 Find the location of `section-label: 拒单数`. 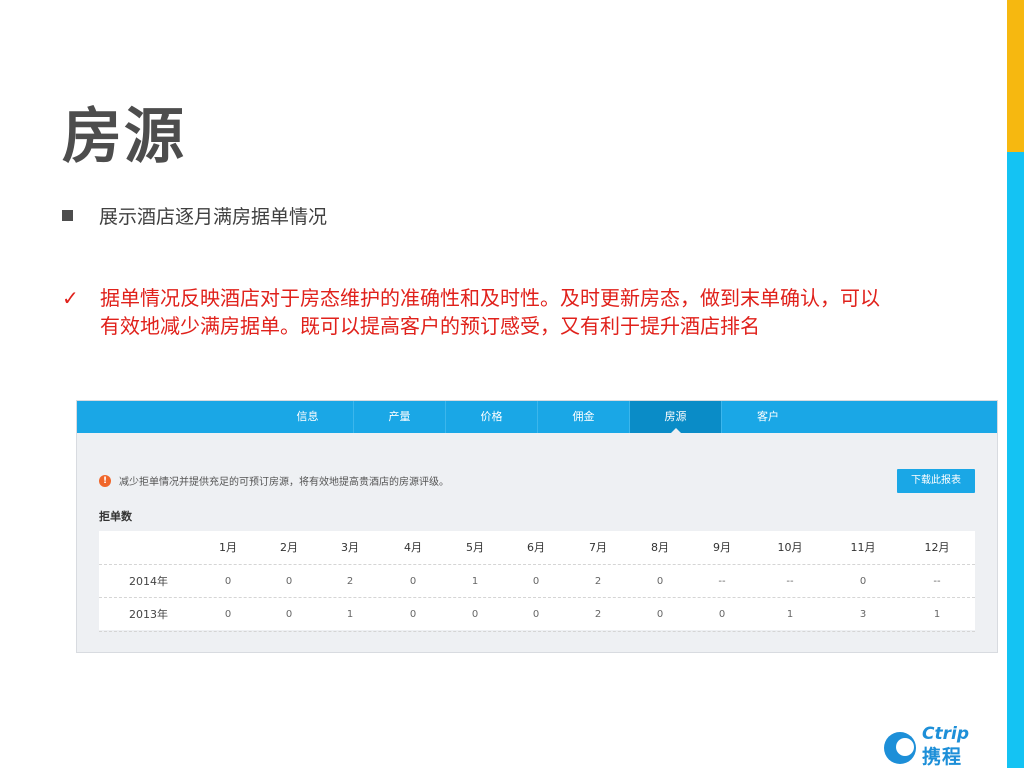

section-label: 拒单数 is located at coordinates (115, 516).